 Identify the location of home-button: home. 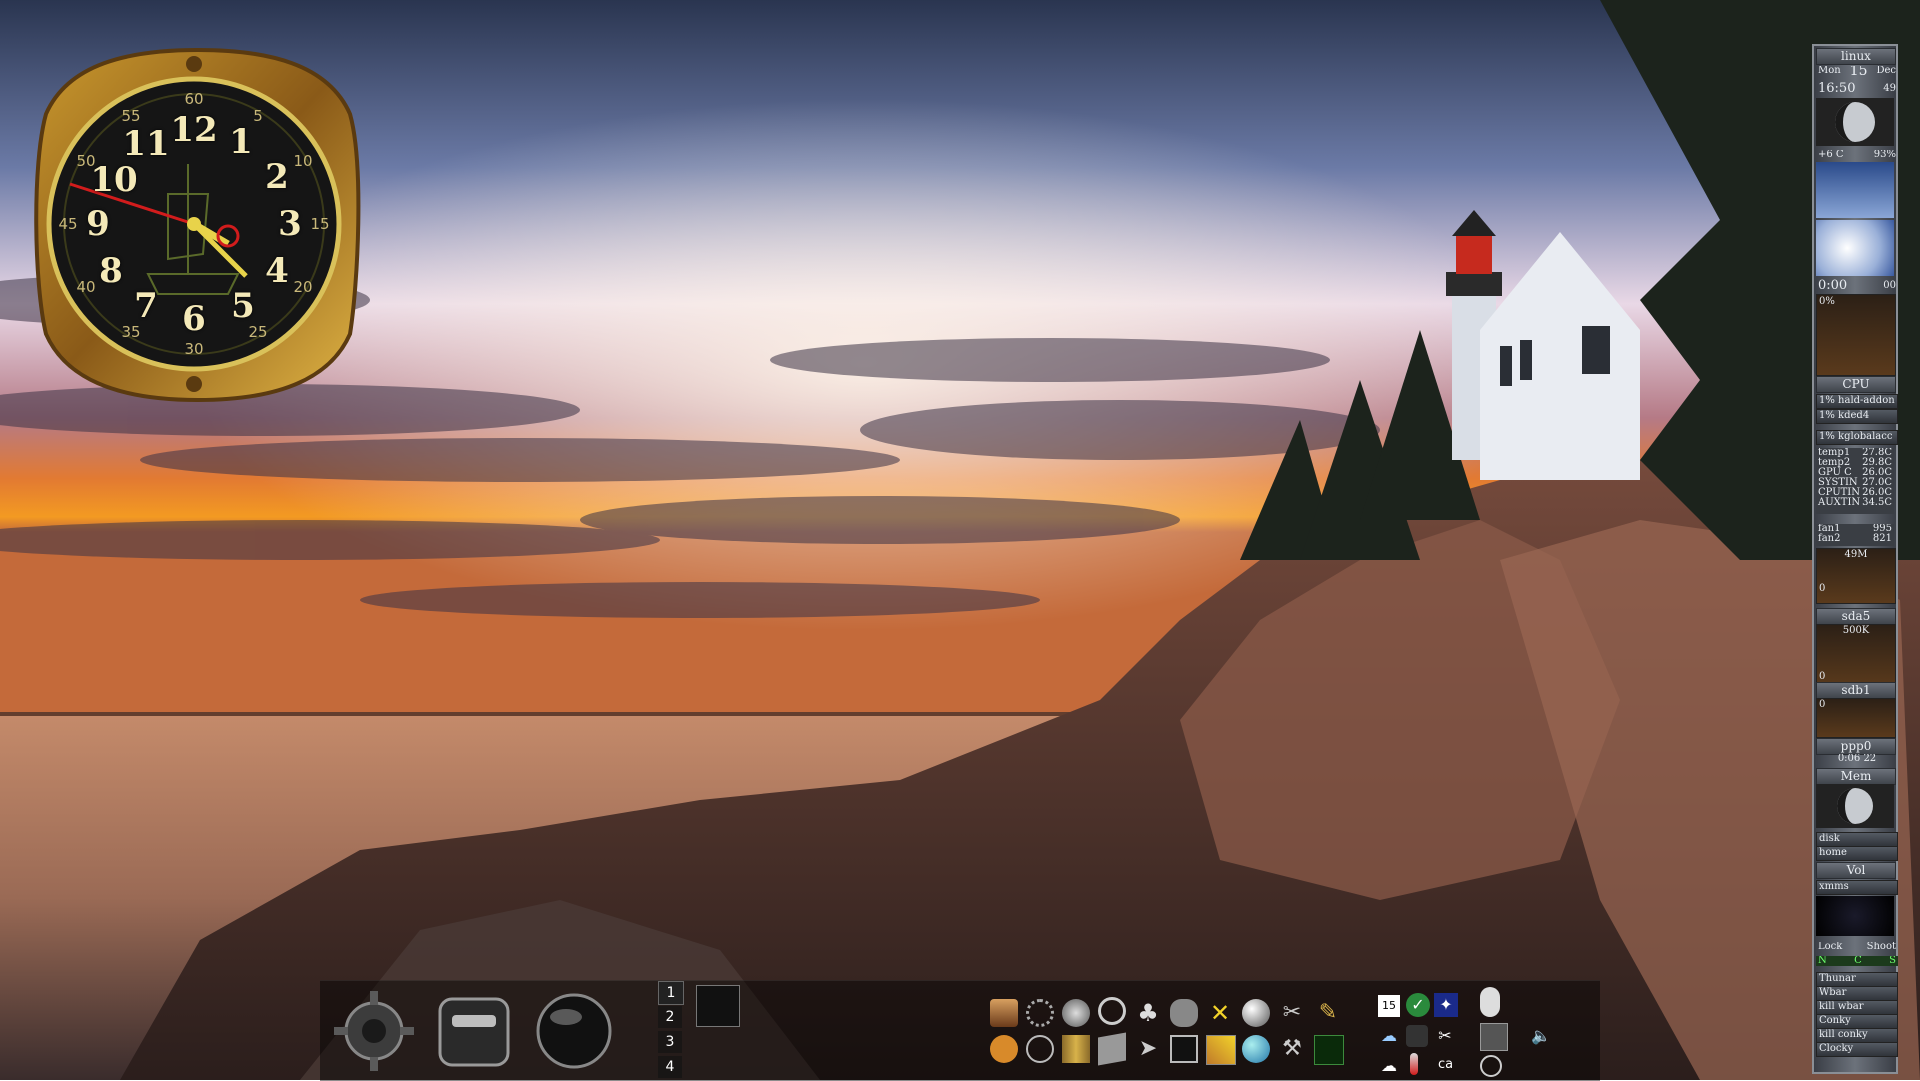
(1857, 853).